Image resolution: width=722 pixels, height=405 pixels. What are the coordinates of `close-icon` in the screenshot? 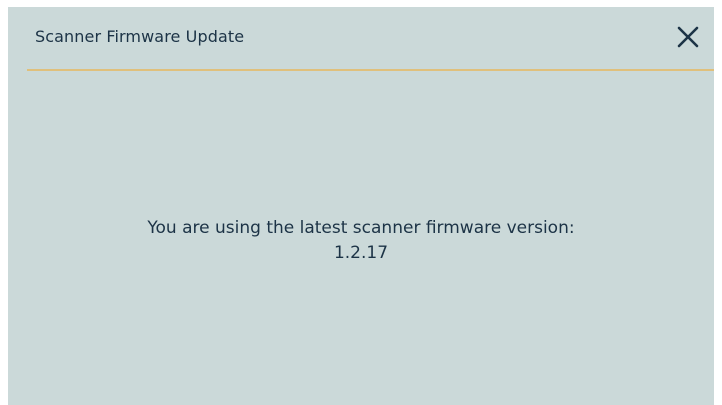 It's located at (688, 37).